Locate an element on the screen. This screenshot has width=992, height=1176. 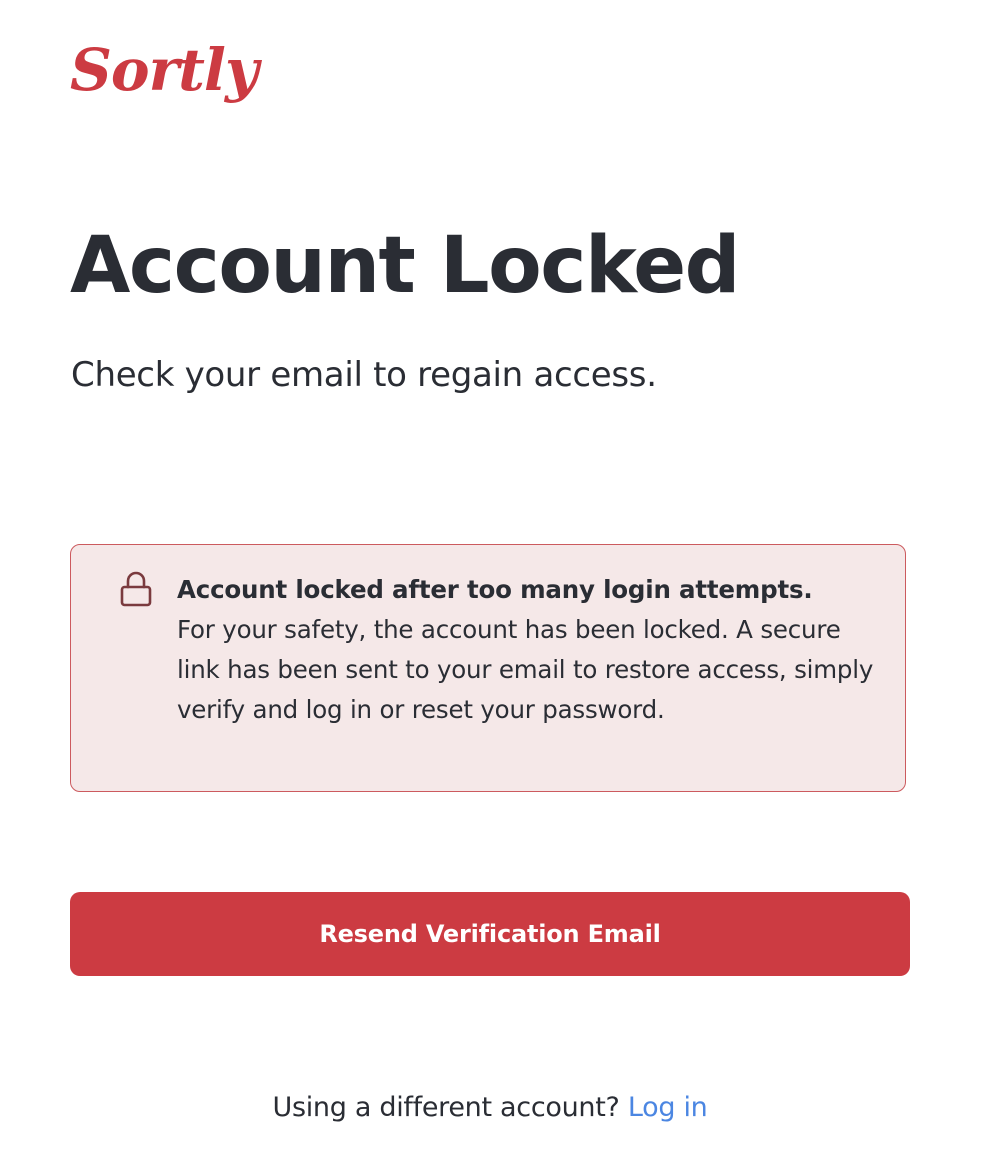
resend-verification-email-button: Resend Verification Email is located at coordinates (490, 934).